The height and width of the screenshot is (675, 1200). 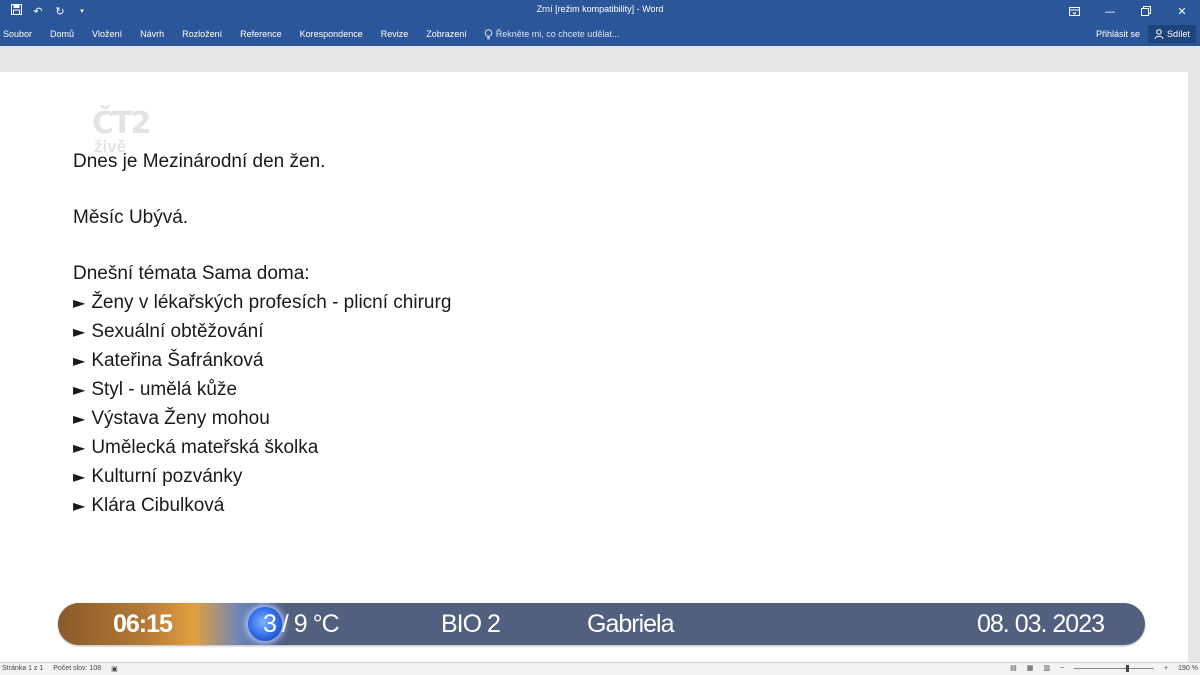 I want to click on ribbon-account-area: Přihlásit se Sdílet, so click(x=1146, y=34).